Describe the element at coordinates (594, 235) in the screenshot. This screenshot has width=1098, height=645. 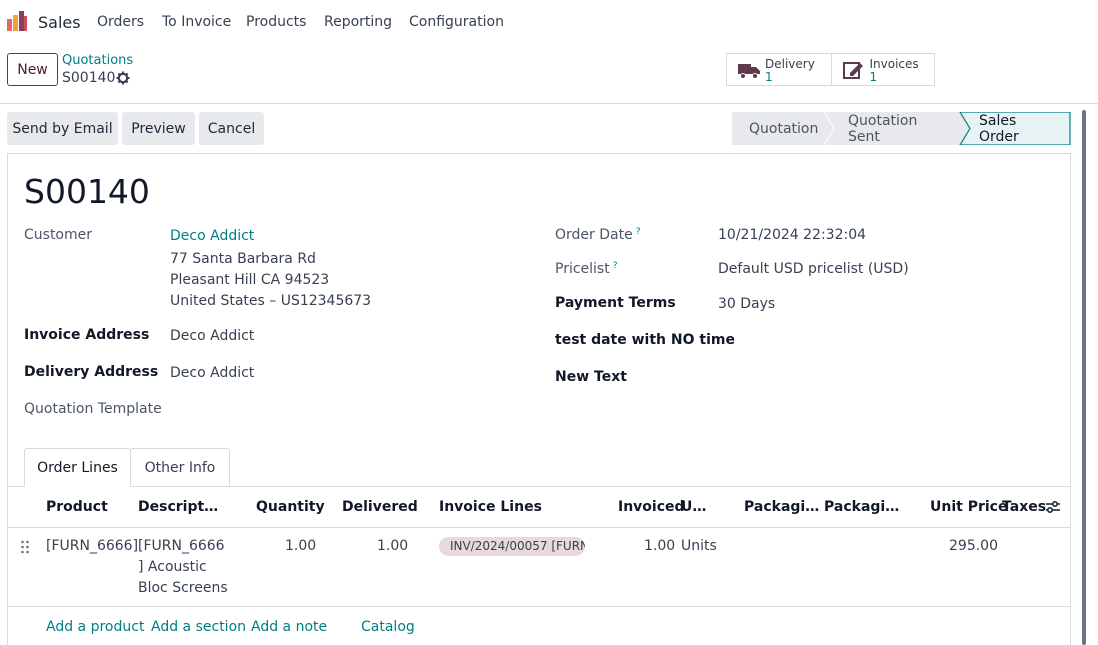
I see `order-date-label-text: Order Date` at that location.